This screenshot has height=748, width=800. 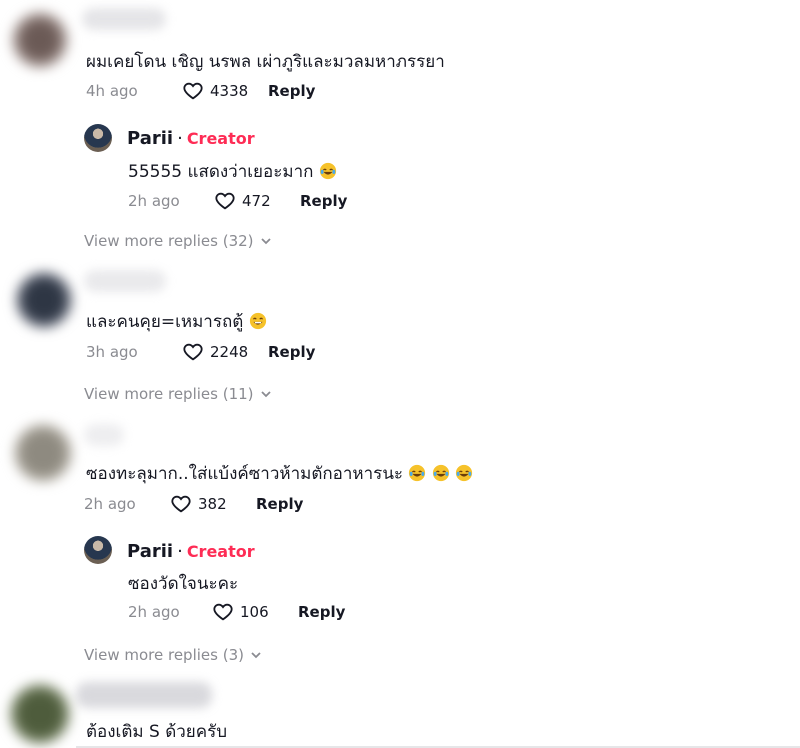 I want to click on like-button: 382, so click(x=213, y=504).